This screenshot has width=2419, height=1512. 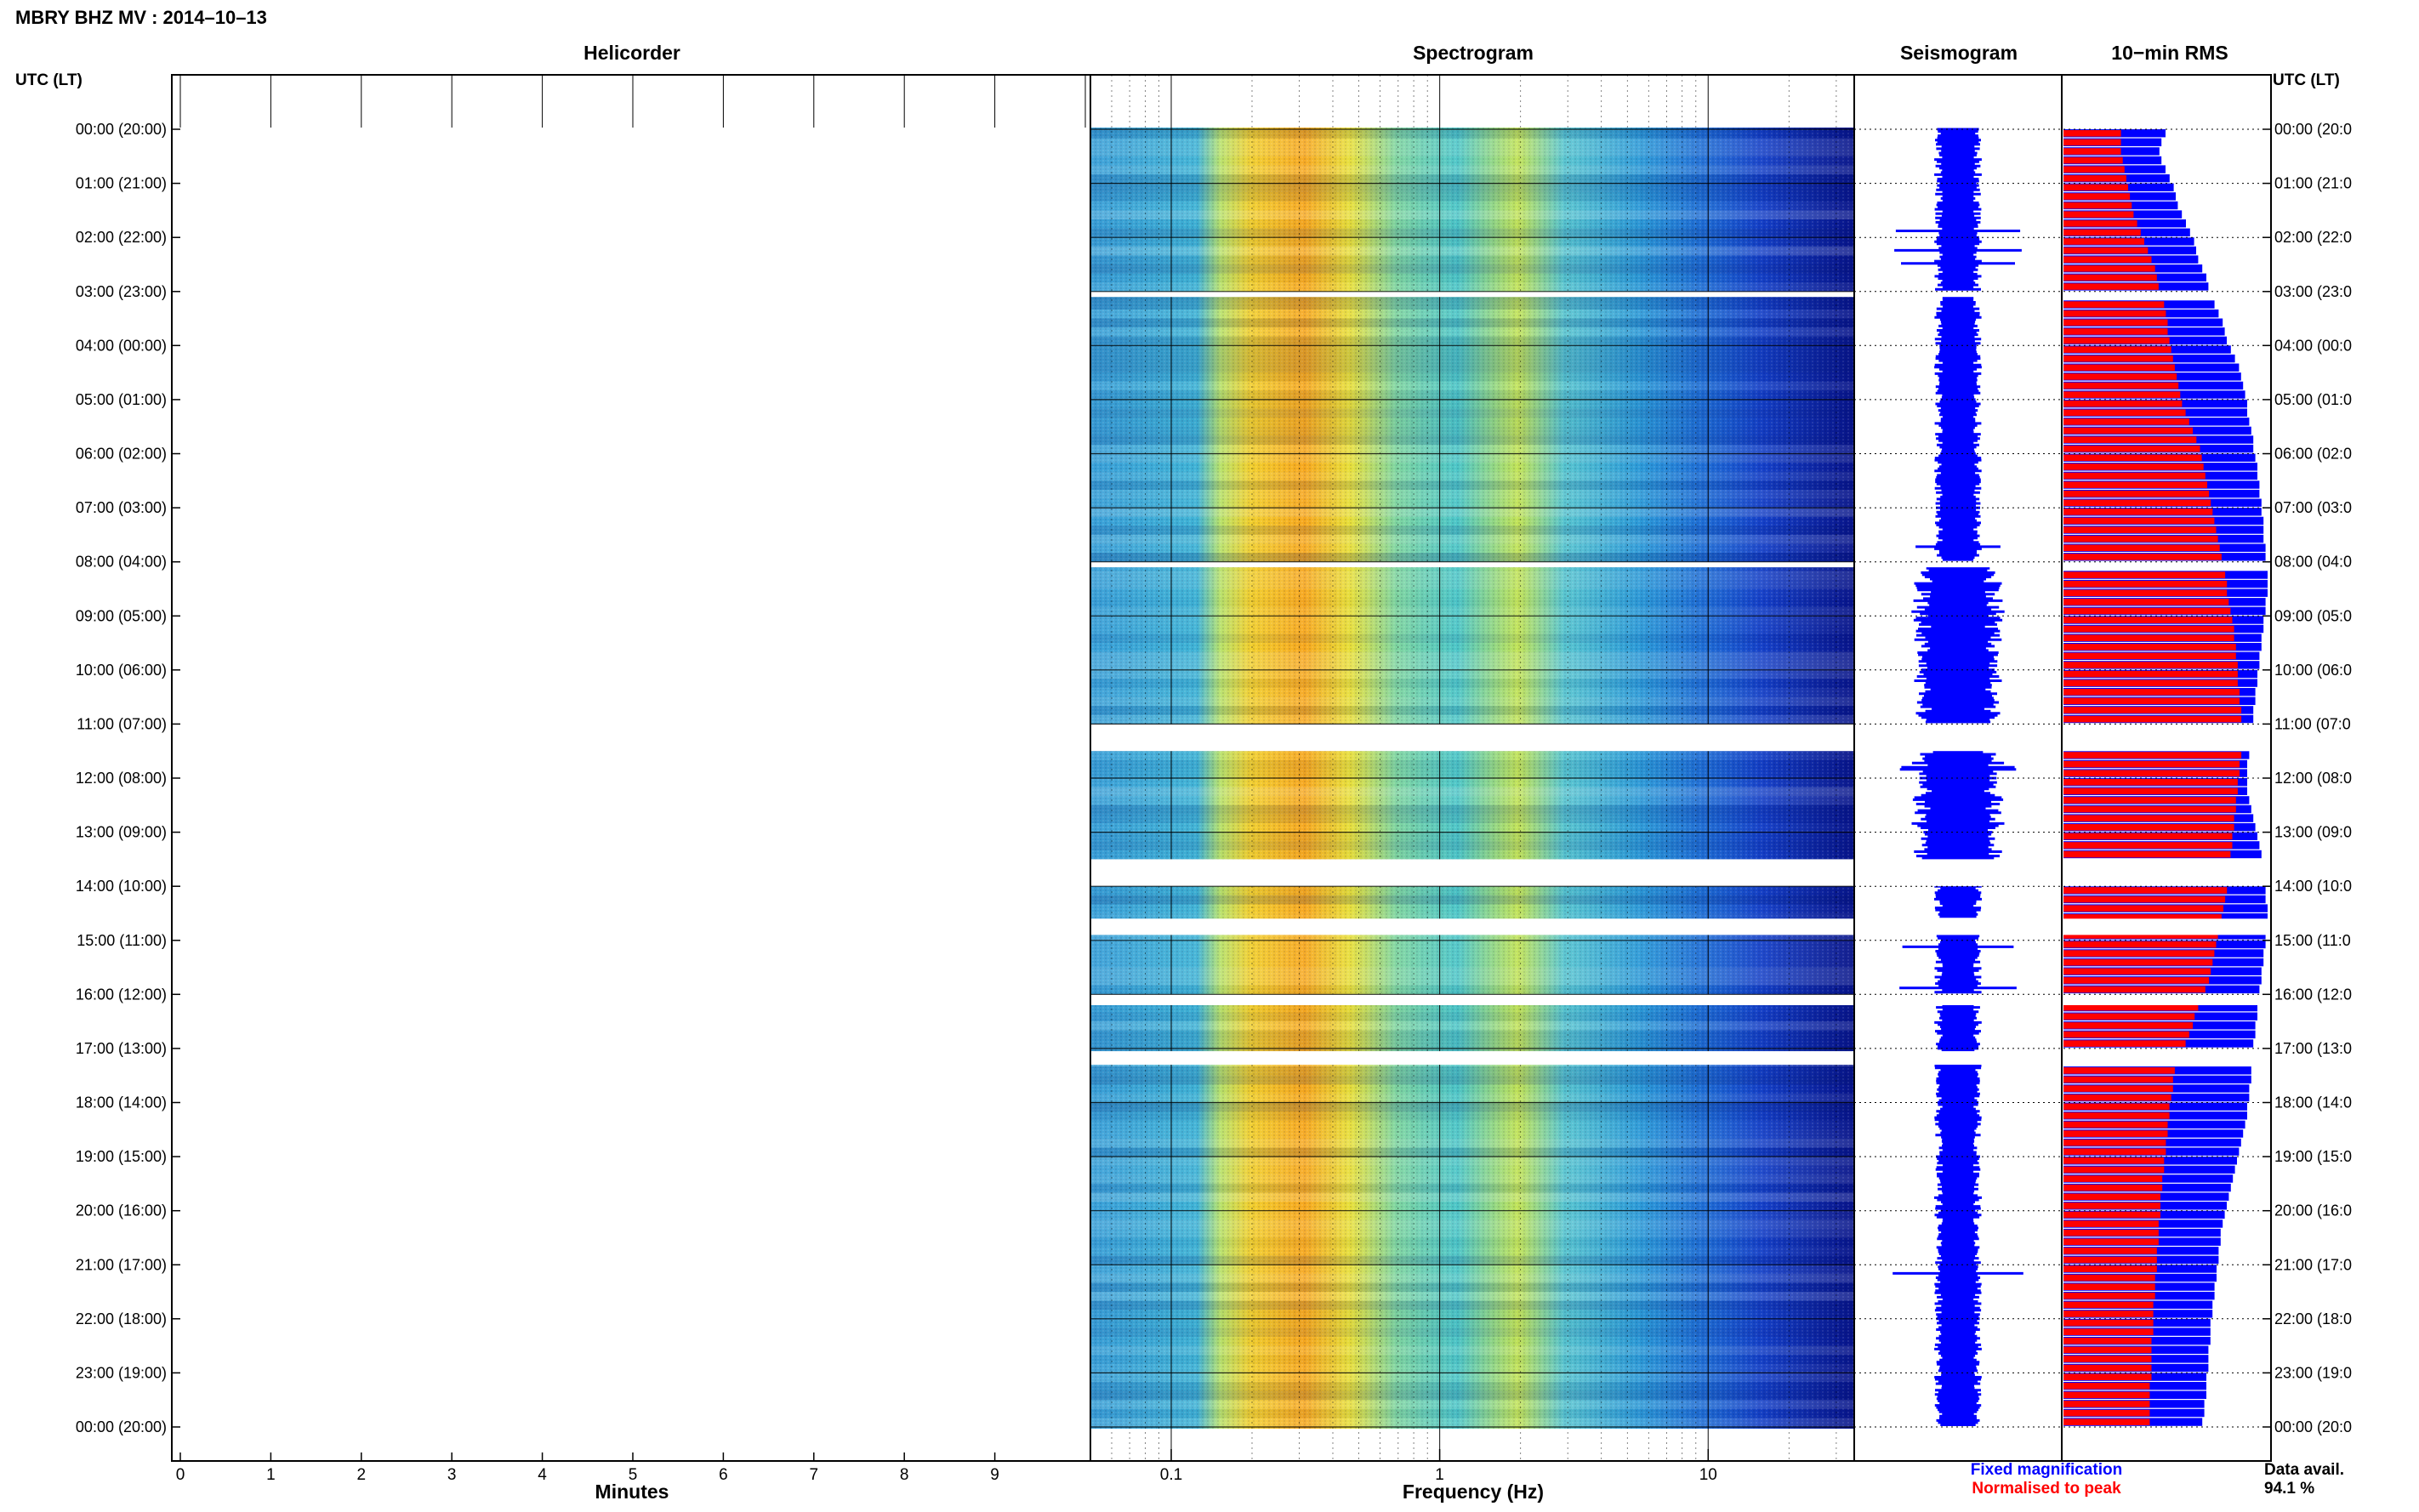 What do you see at coordinates (121, 507) in the screenshot?
I see `time-tick-label-left: 07:00 (03:00)` at bounding box center [121, 507].